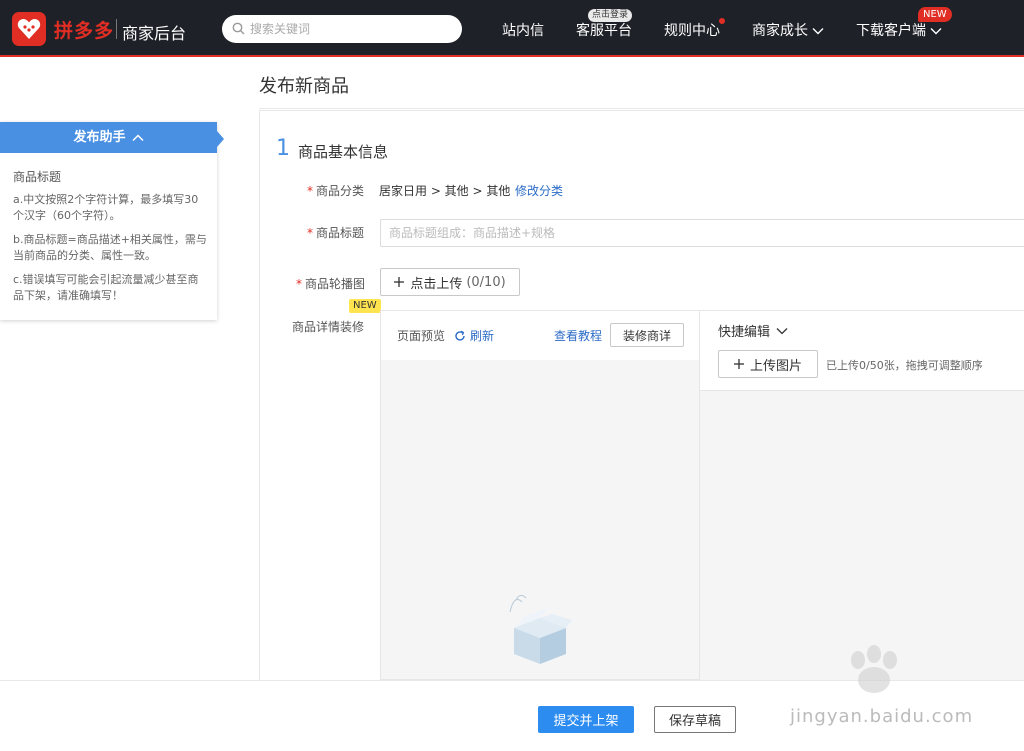 This screenshot has height=751, width=1024. Describe the element at coordinates (421, 336) in the screenshot. I see `preview-label: 页面预览` at that location.